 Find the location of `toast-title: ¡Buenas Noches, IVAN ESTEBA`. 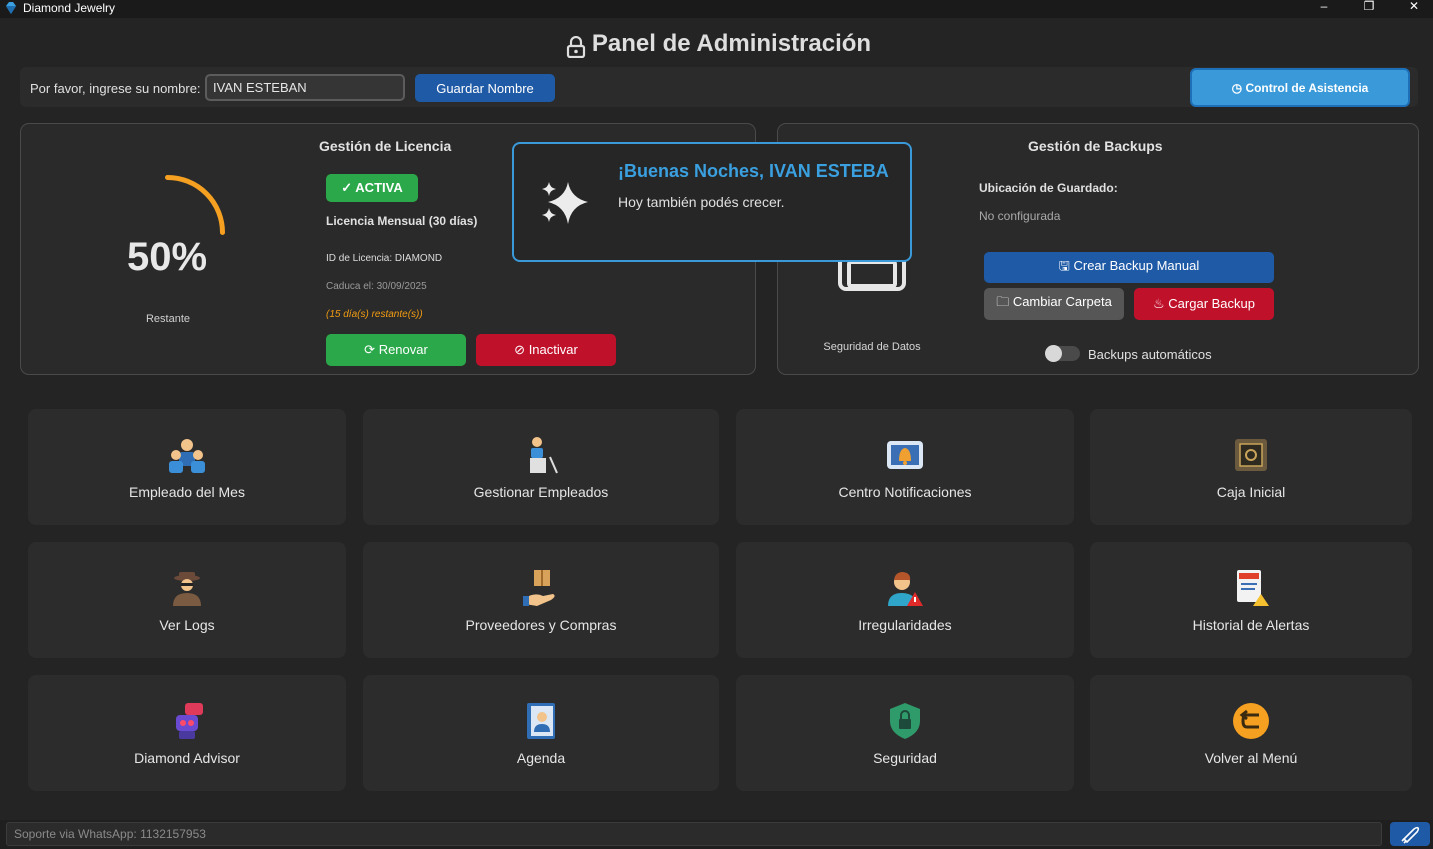

toast-title: ¡Buenas Noches, IVAN ESTEBA is located at coordinates (753, 171).